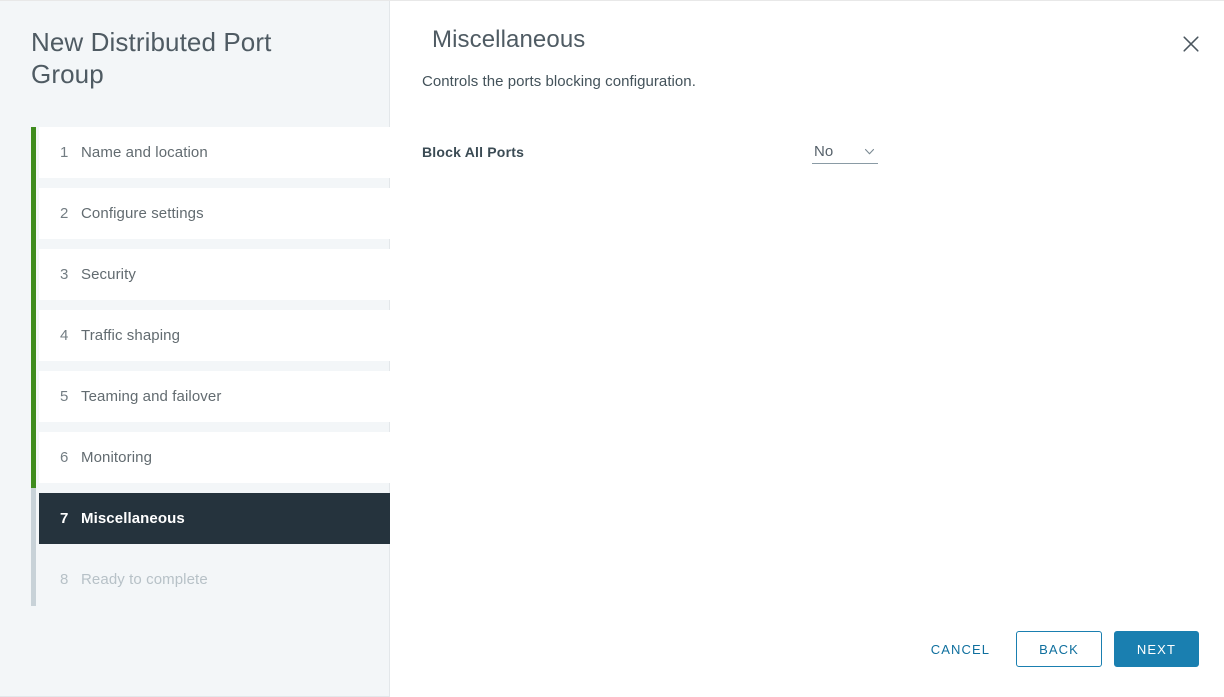  Describe the element at coordinates (214, 579) in the screenshot. I see `sidebar-step-ready-to-complete: 8 Ready to complete` at that location.